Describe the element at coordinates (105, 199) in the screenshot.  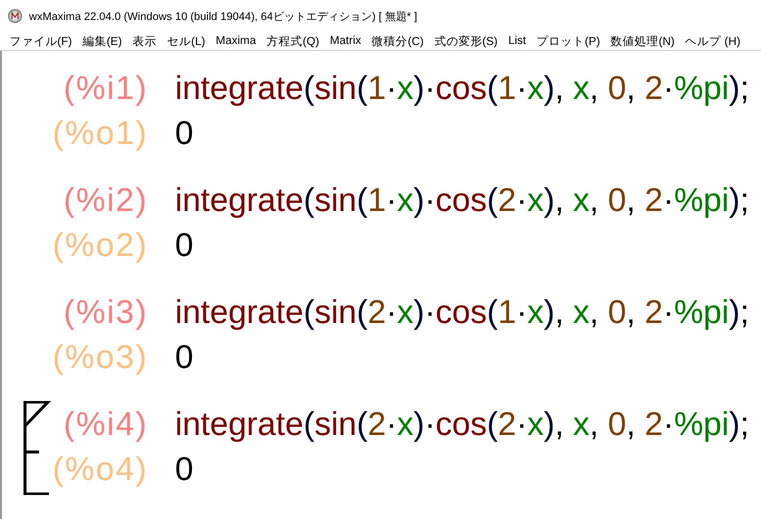
I see `input-label: (%i2)` at that location.